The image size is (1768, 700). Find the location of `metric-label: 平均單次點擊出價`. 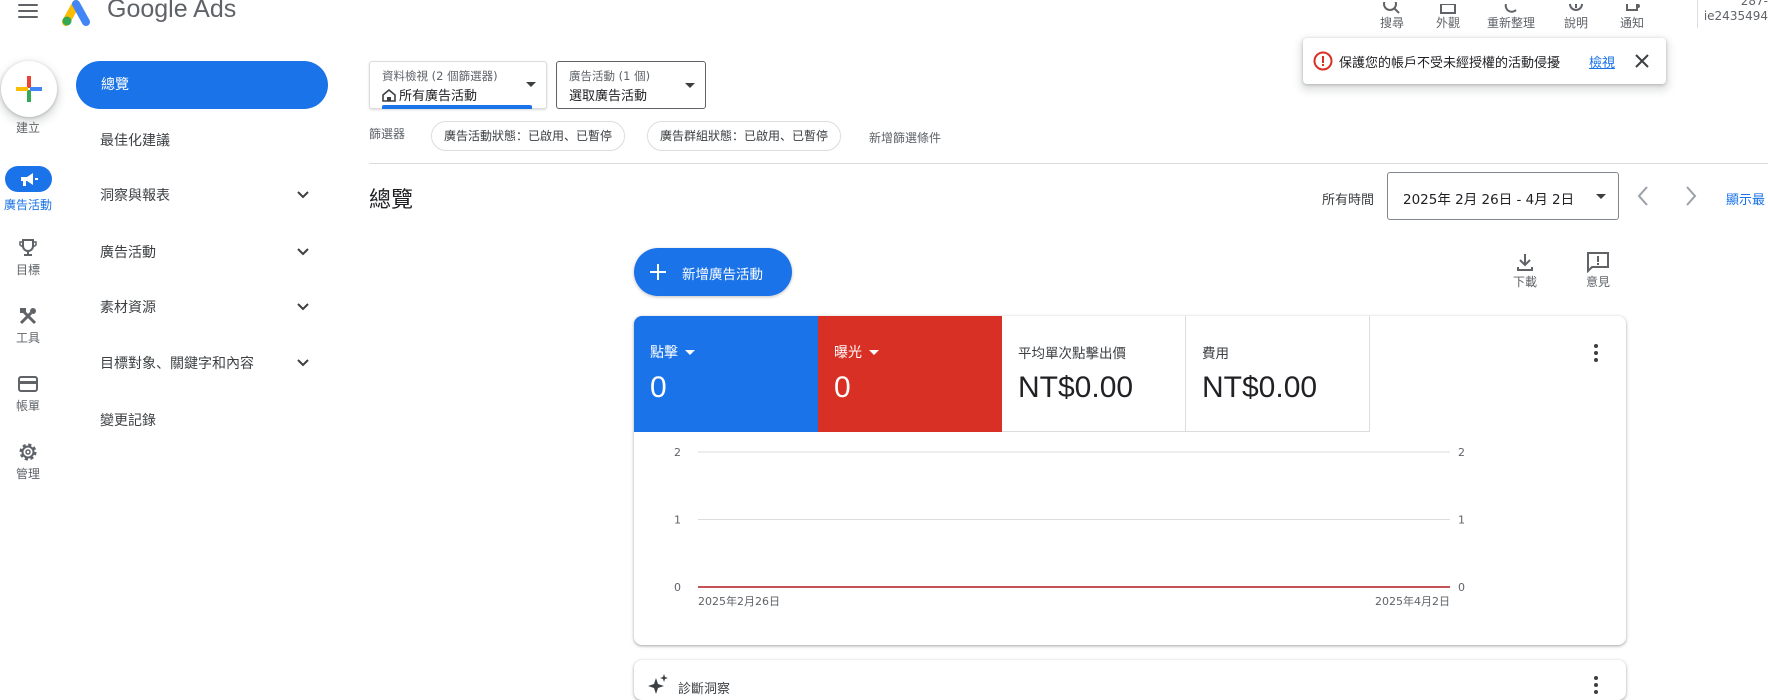

metric-label: 平均單次點擊出價 is located at coordinates (1072, 354).